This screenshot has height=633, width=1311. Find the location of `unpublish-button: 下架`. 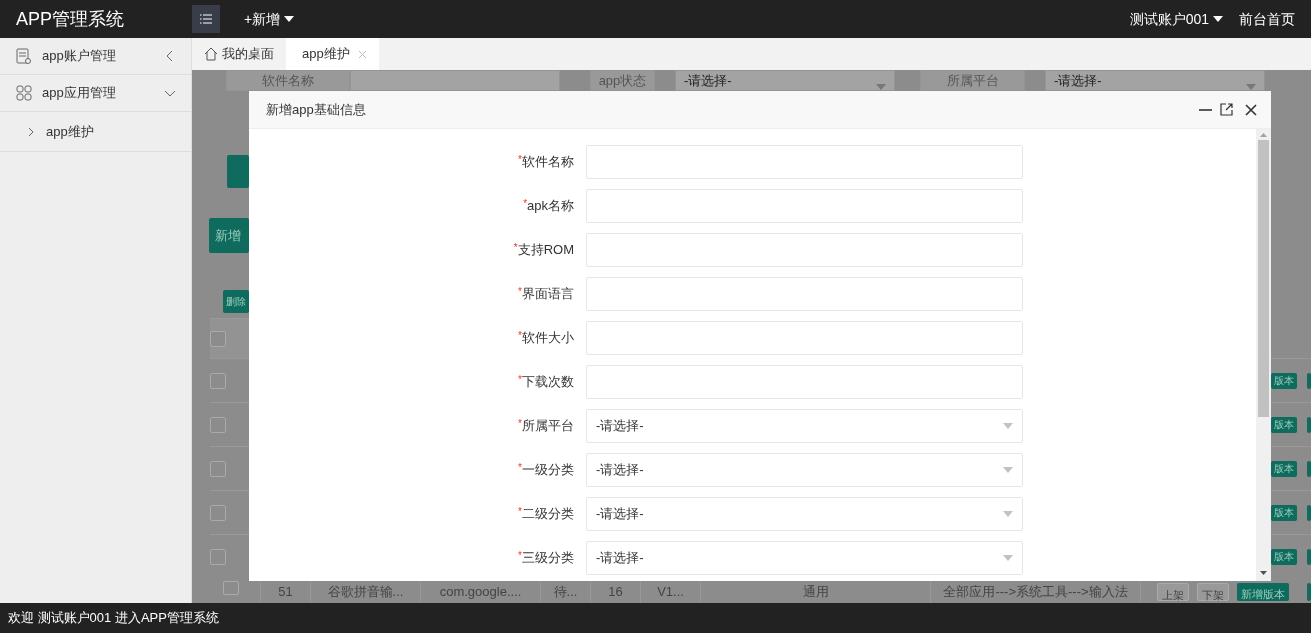

unpublish-button: 下架 is located at coordinates (1213, 592).